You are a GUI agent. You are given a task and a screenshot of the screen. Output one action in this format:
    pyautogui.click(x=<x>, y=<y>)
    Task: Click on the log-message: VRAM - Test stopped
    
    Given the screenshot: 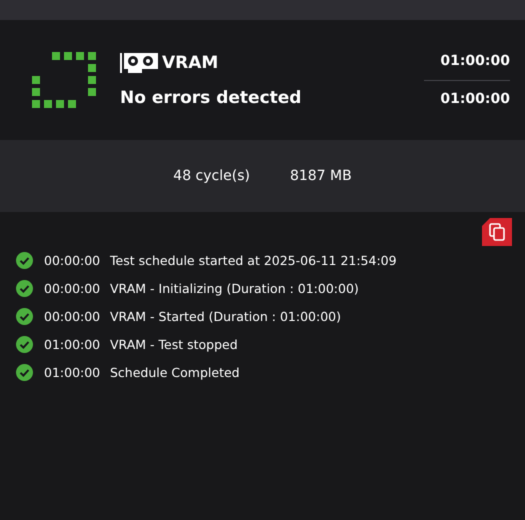 What is the action you would take?
    pyautogui.click(x=174, y=344)
    